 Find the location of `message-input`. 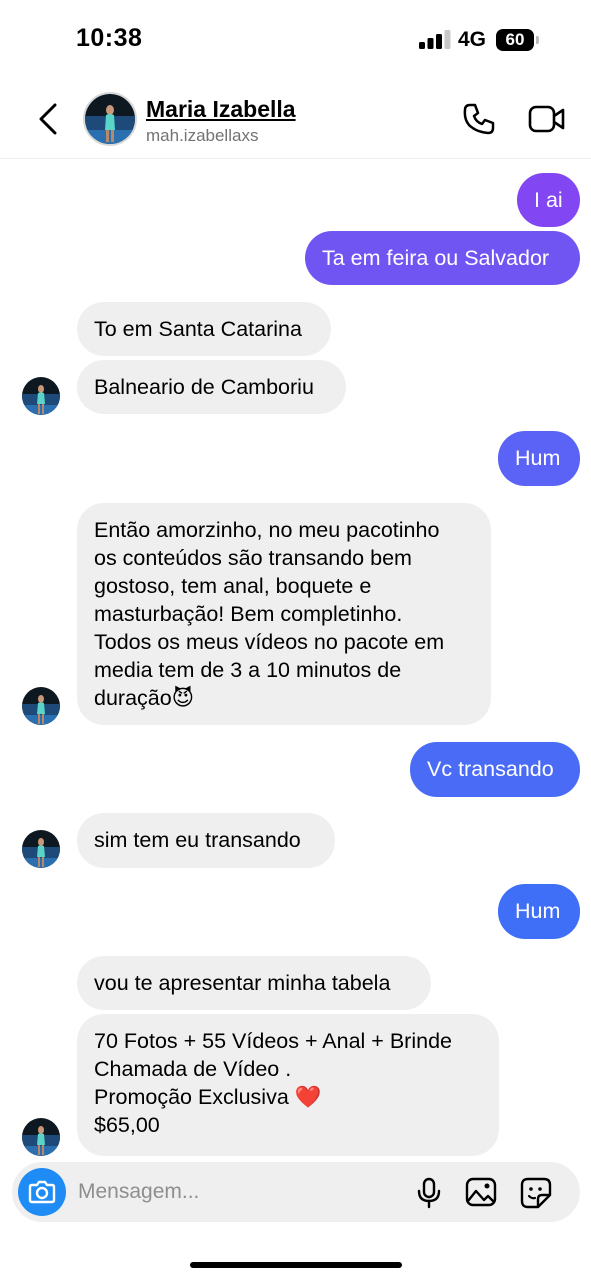

message-input is located at coordinates (228, 1192).